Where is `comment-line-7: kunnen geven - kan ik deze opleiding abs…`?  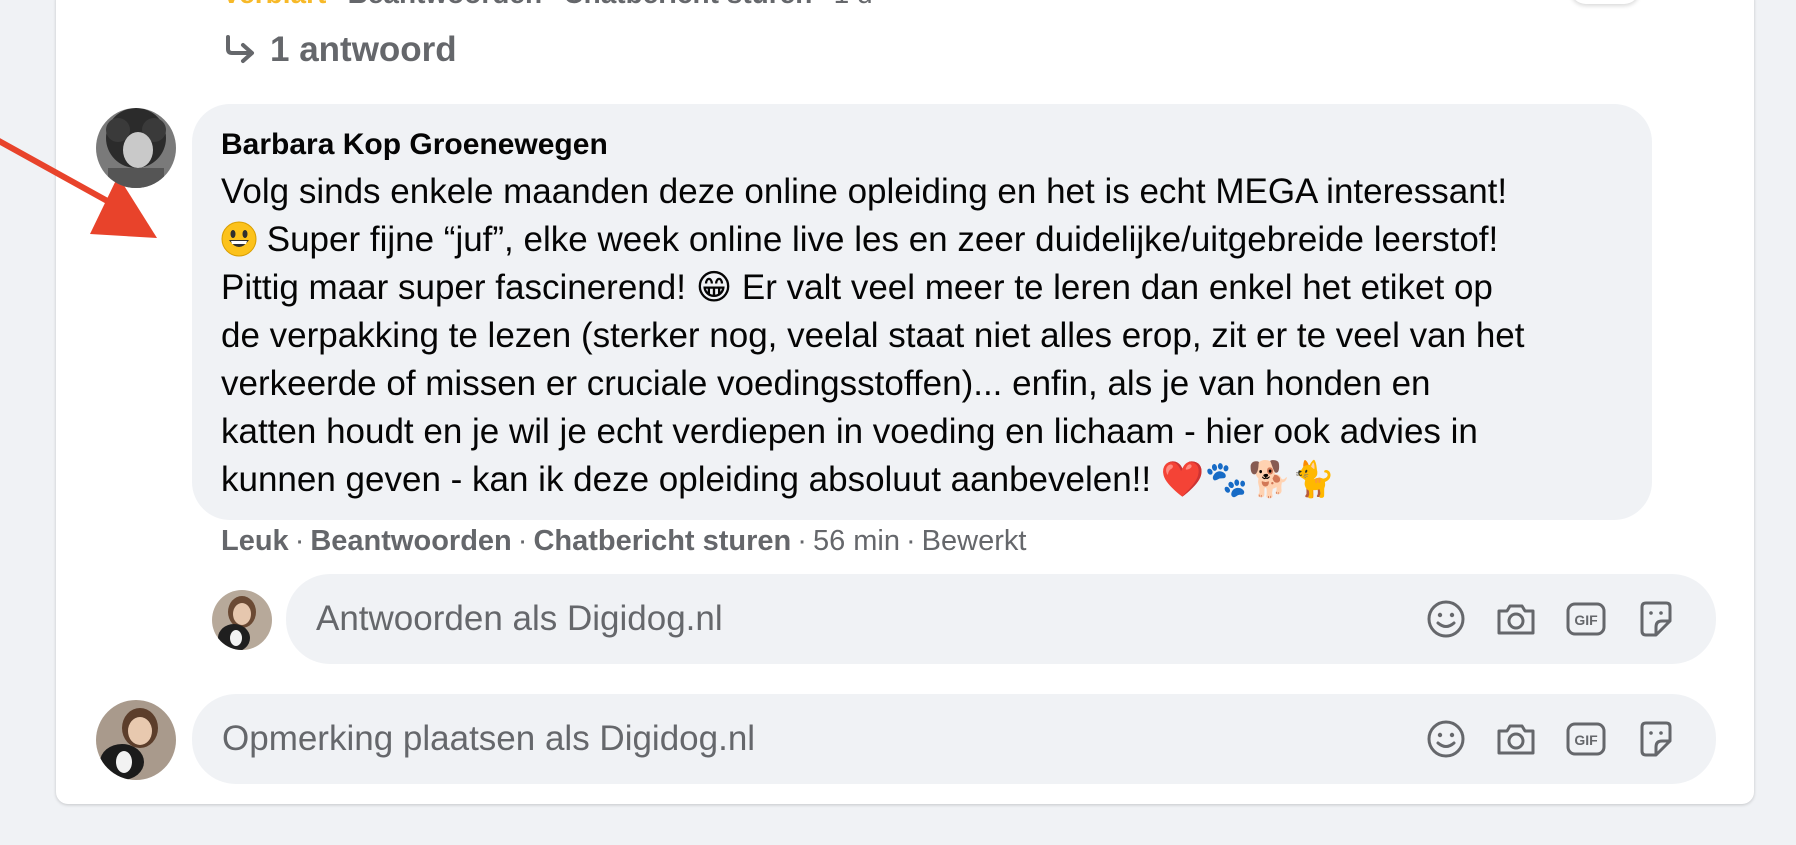
comment-line-7: kunnen geven - kan ik deze opleiding abs… is located at coordinates (778, 480).